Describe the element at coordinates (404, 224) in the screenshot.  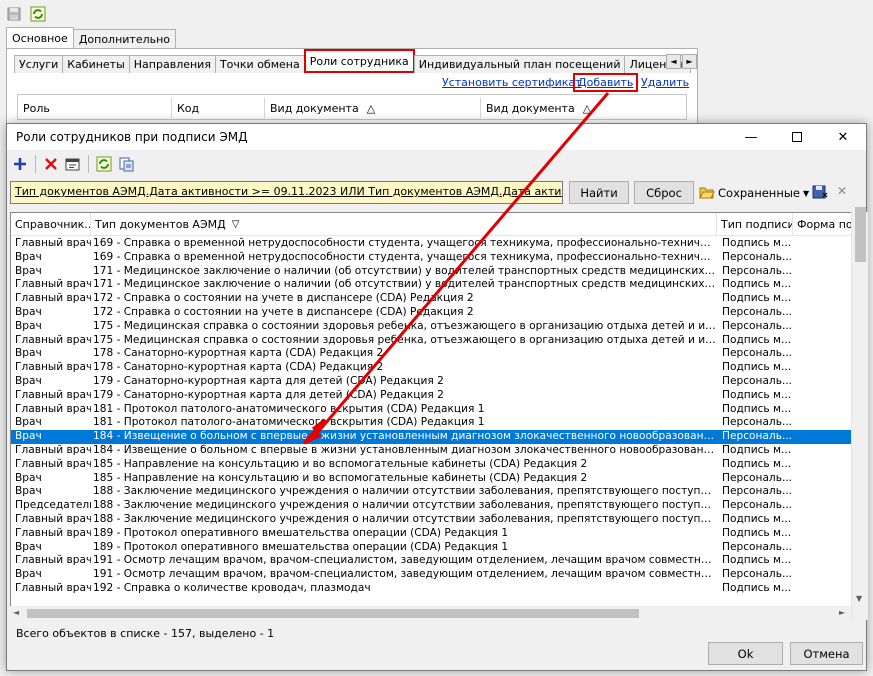
I see `col-aemd-doc-type: Тип документов АЭМД ▽` at that location.